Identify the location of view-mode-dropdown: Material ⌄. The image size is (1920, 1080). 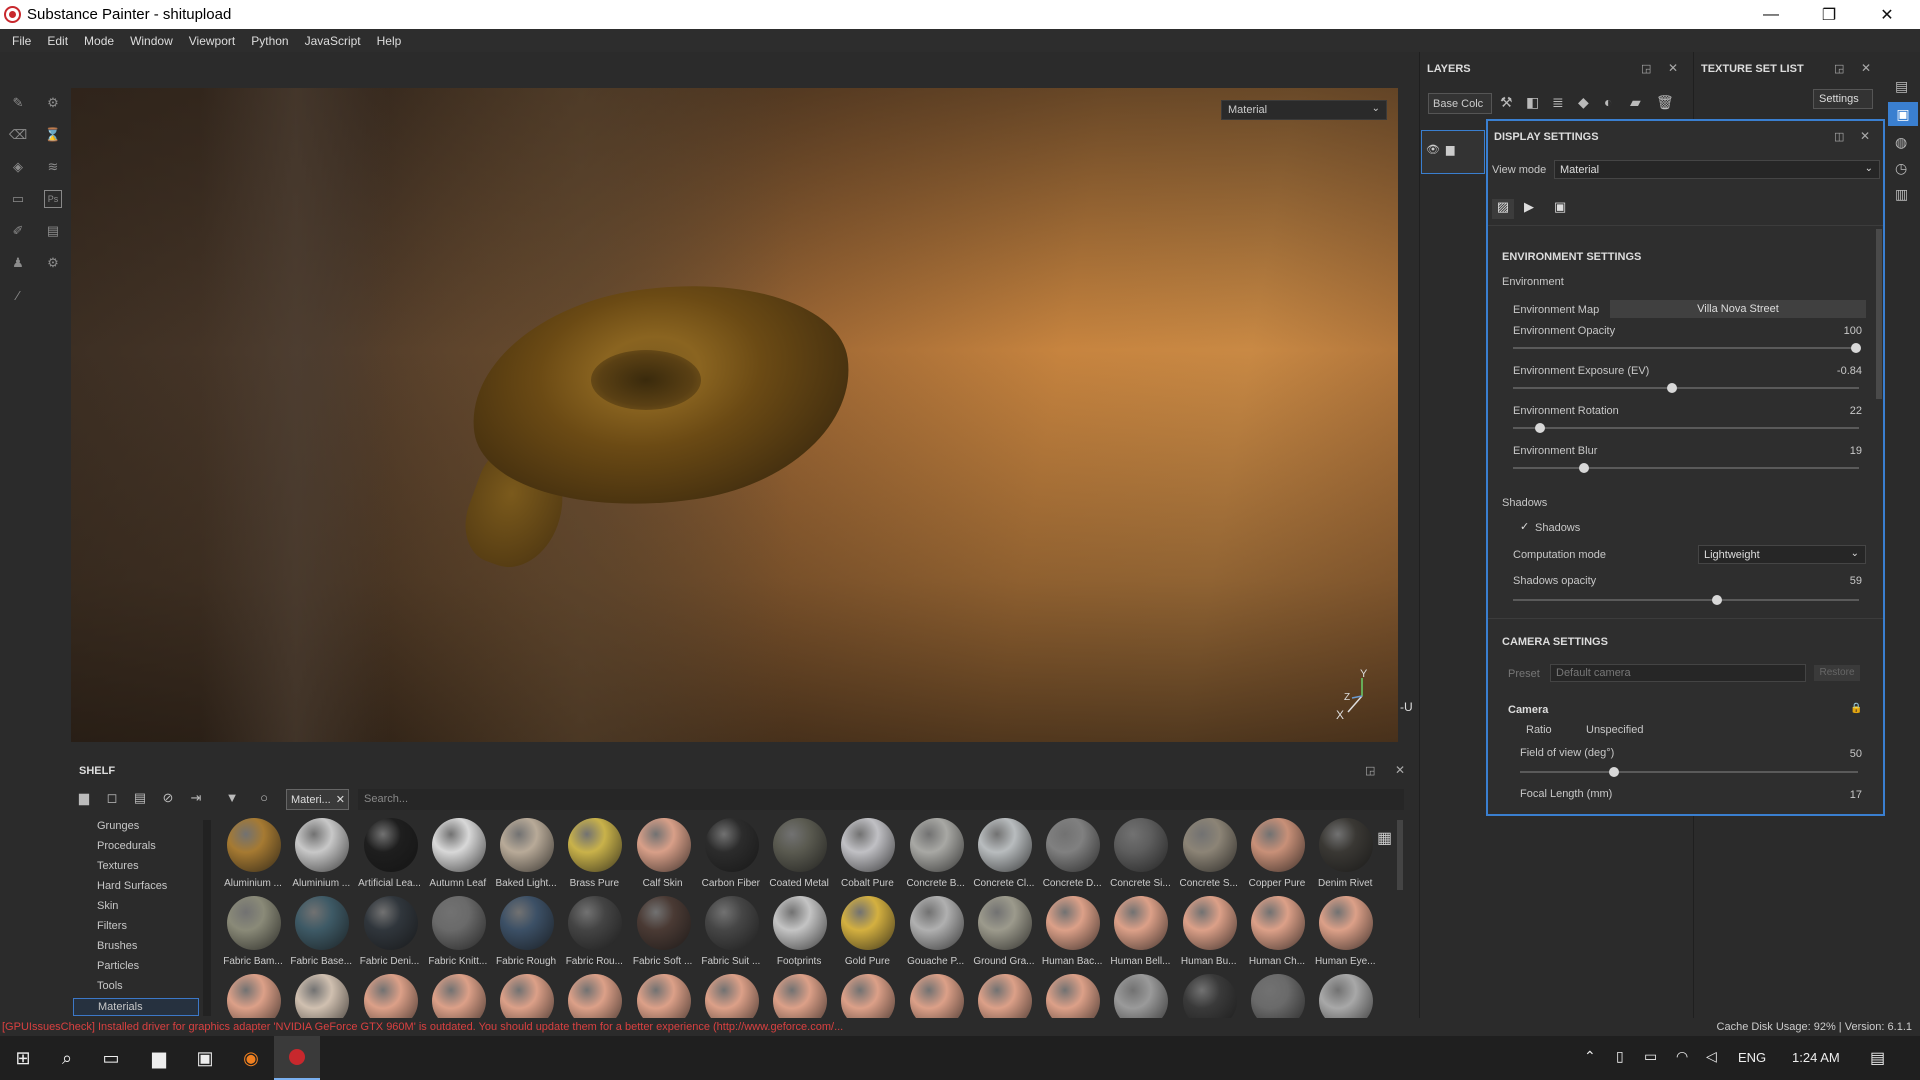
(1717, 169).